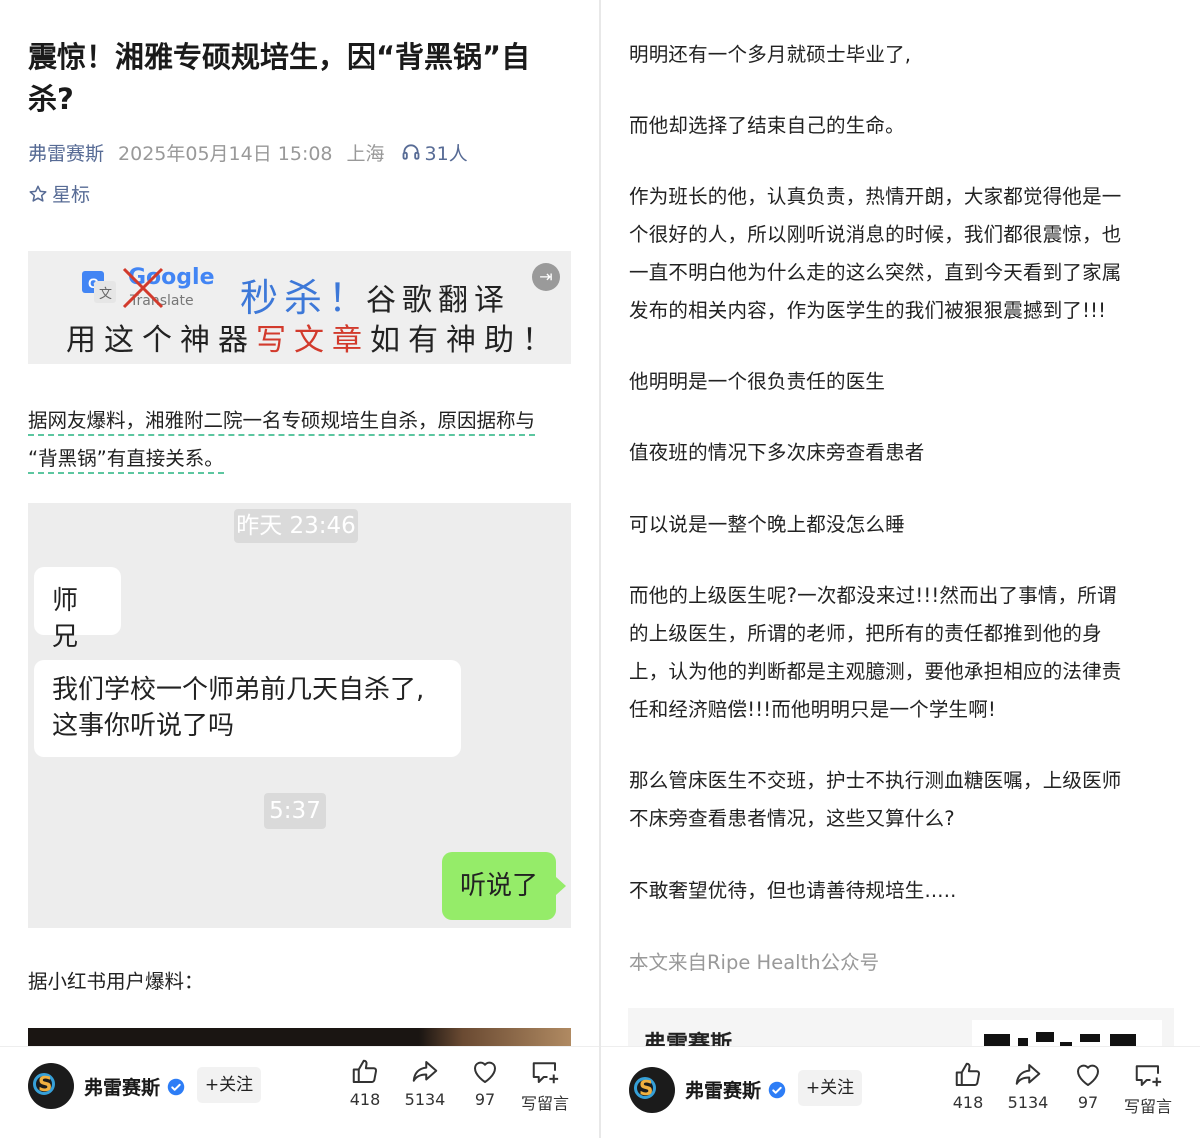  I want to click on listen-button: 31人, so click(434, 152).